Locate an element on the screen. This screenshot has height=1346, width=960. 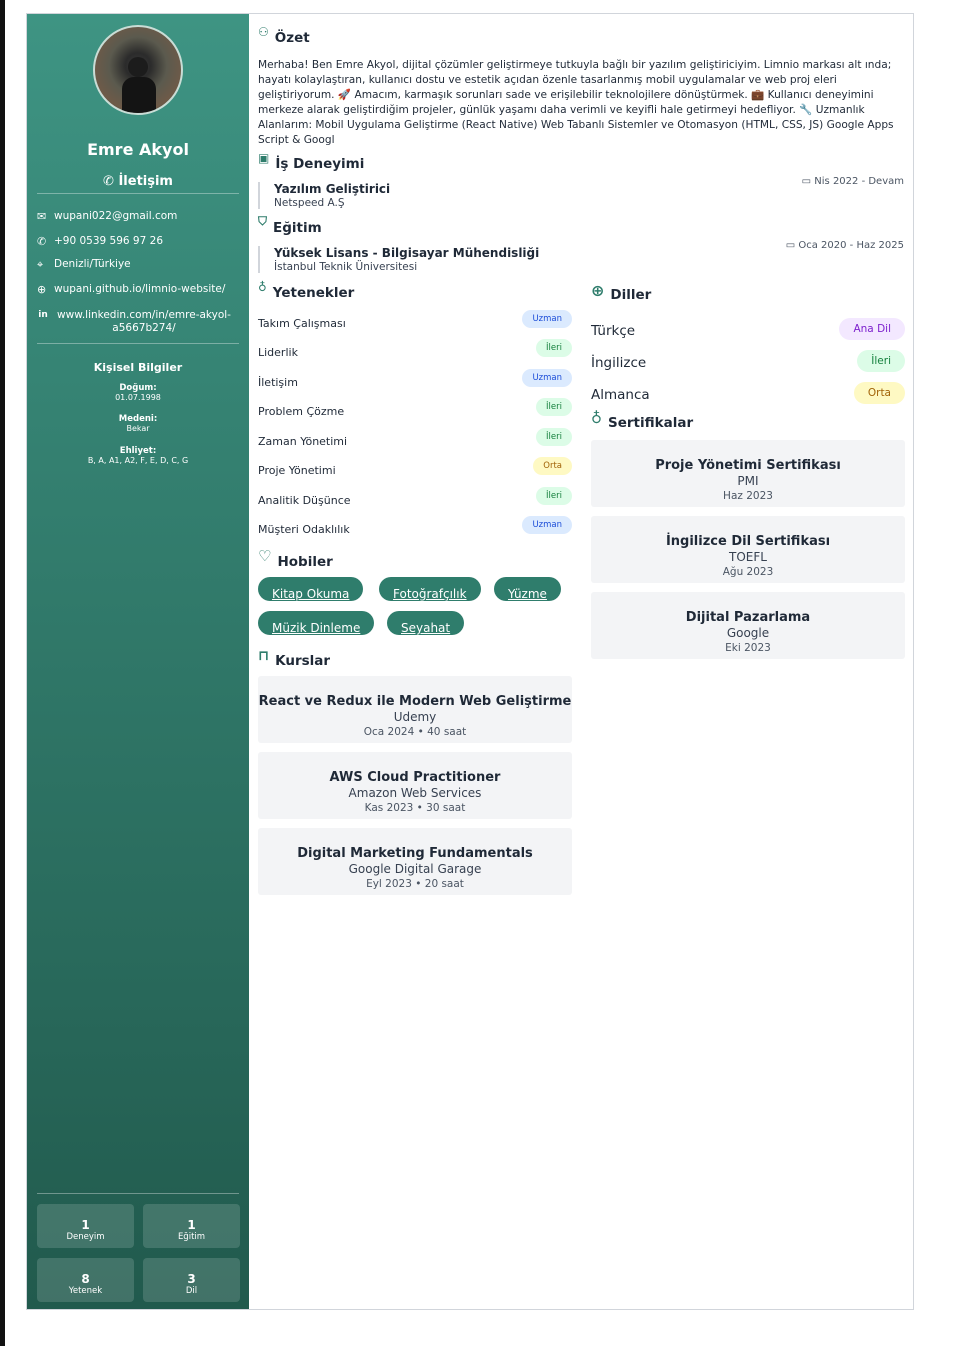
stat-experience: 1 Deneyim is located at coordinates (85, 1226).